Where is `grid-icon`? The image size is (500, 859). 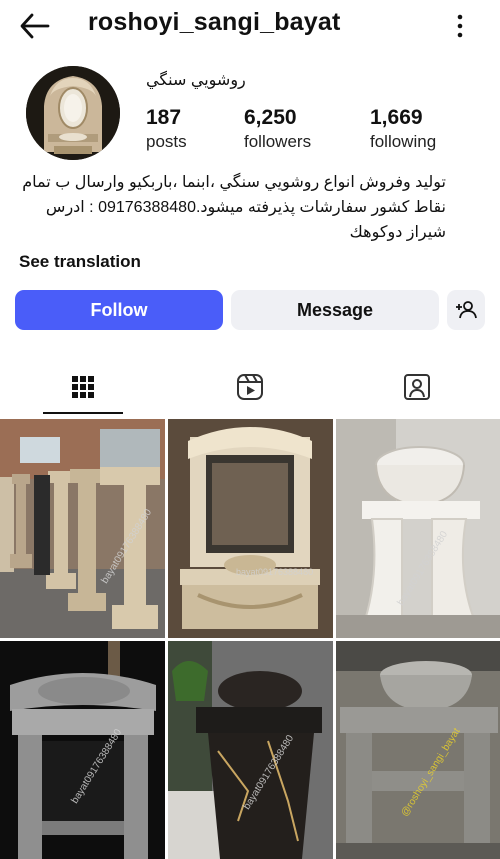
grid-icon is located at coordinates (83, 387).